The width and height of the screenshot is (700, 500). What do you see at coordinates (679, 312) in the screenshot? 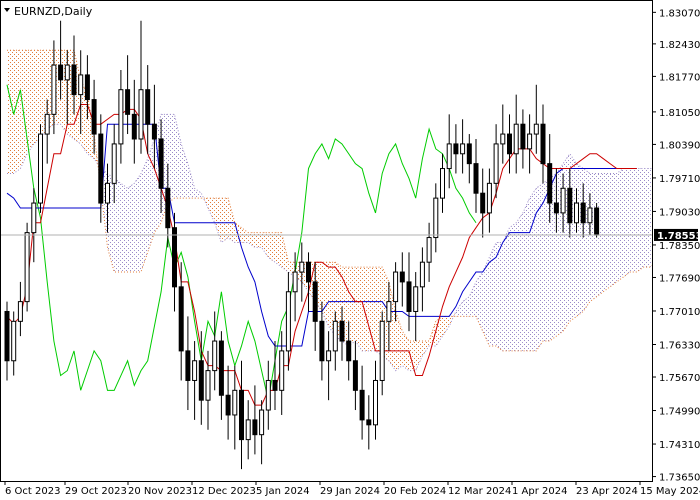
I see `y-tick-label: 1.77010` at bounding box center [679, 312].